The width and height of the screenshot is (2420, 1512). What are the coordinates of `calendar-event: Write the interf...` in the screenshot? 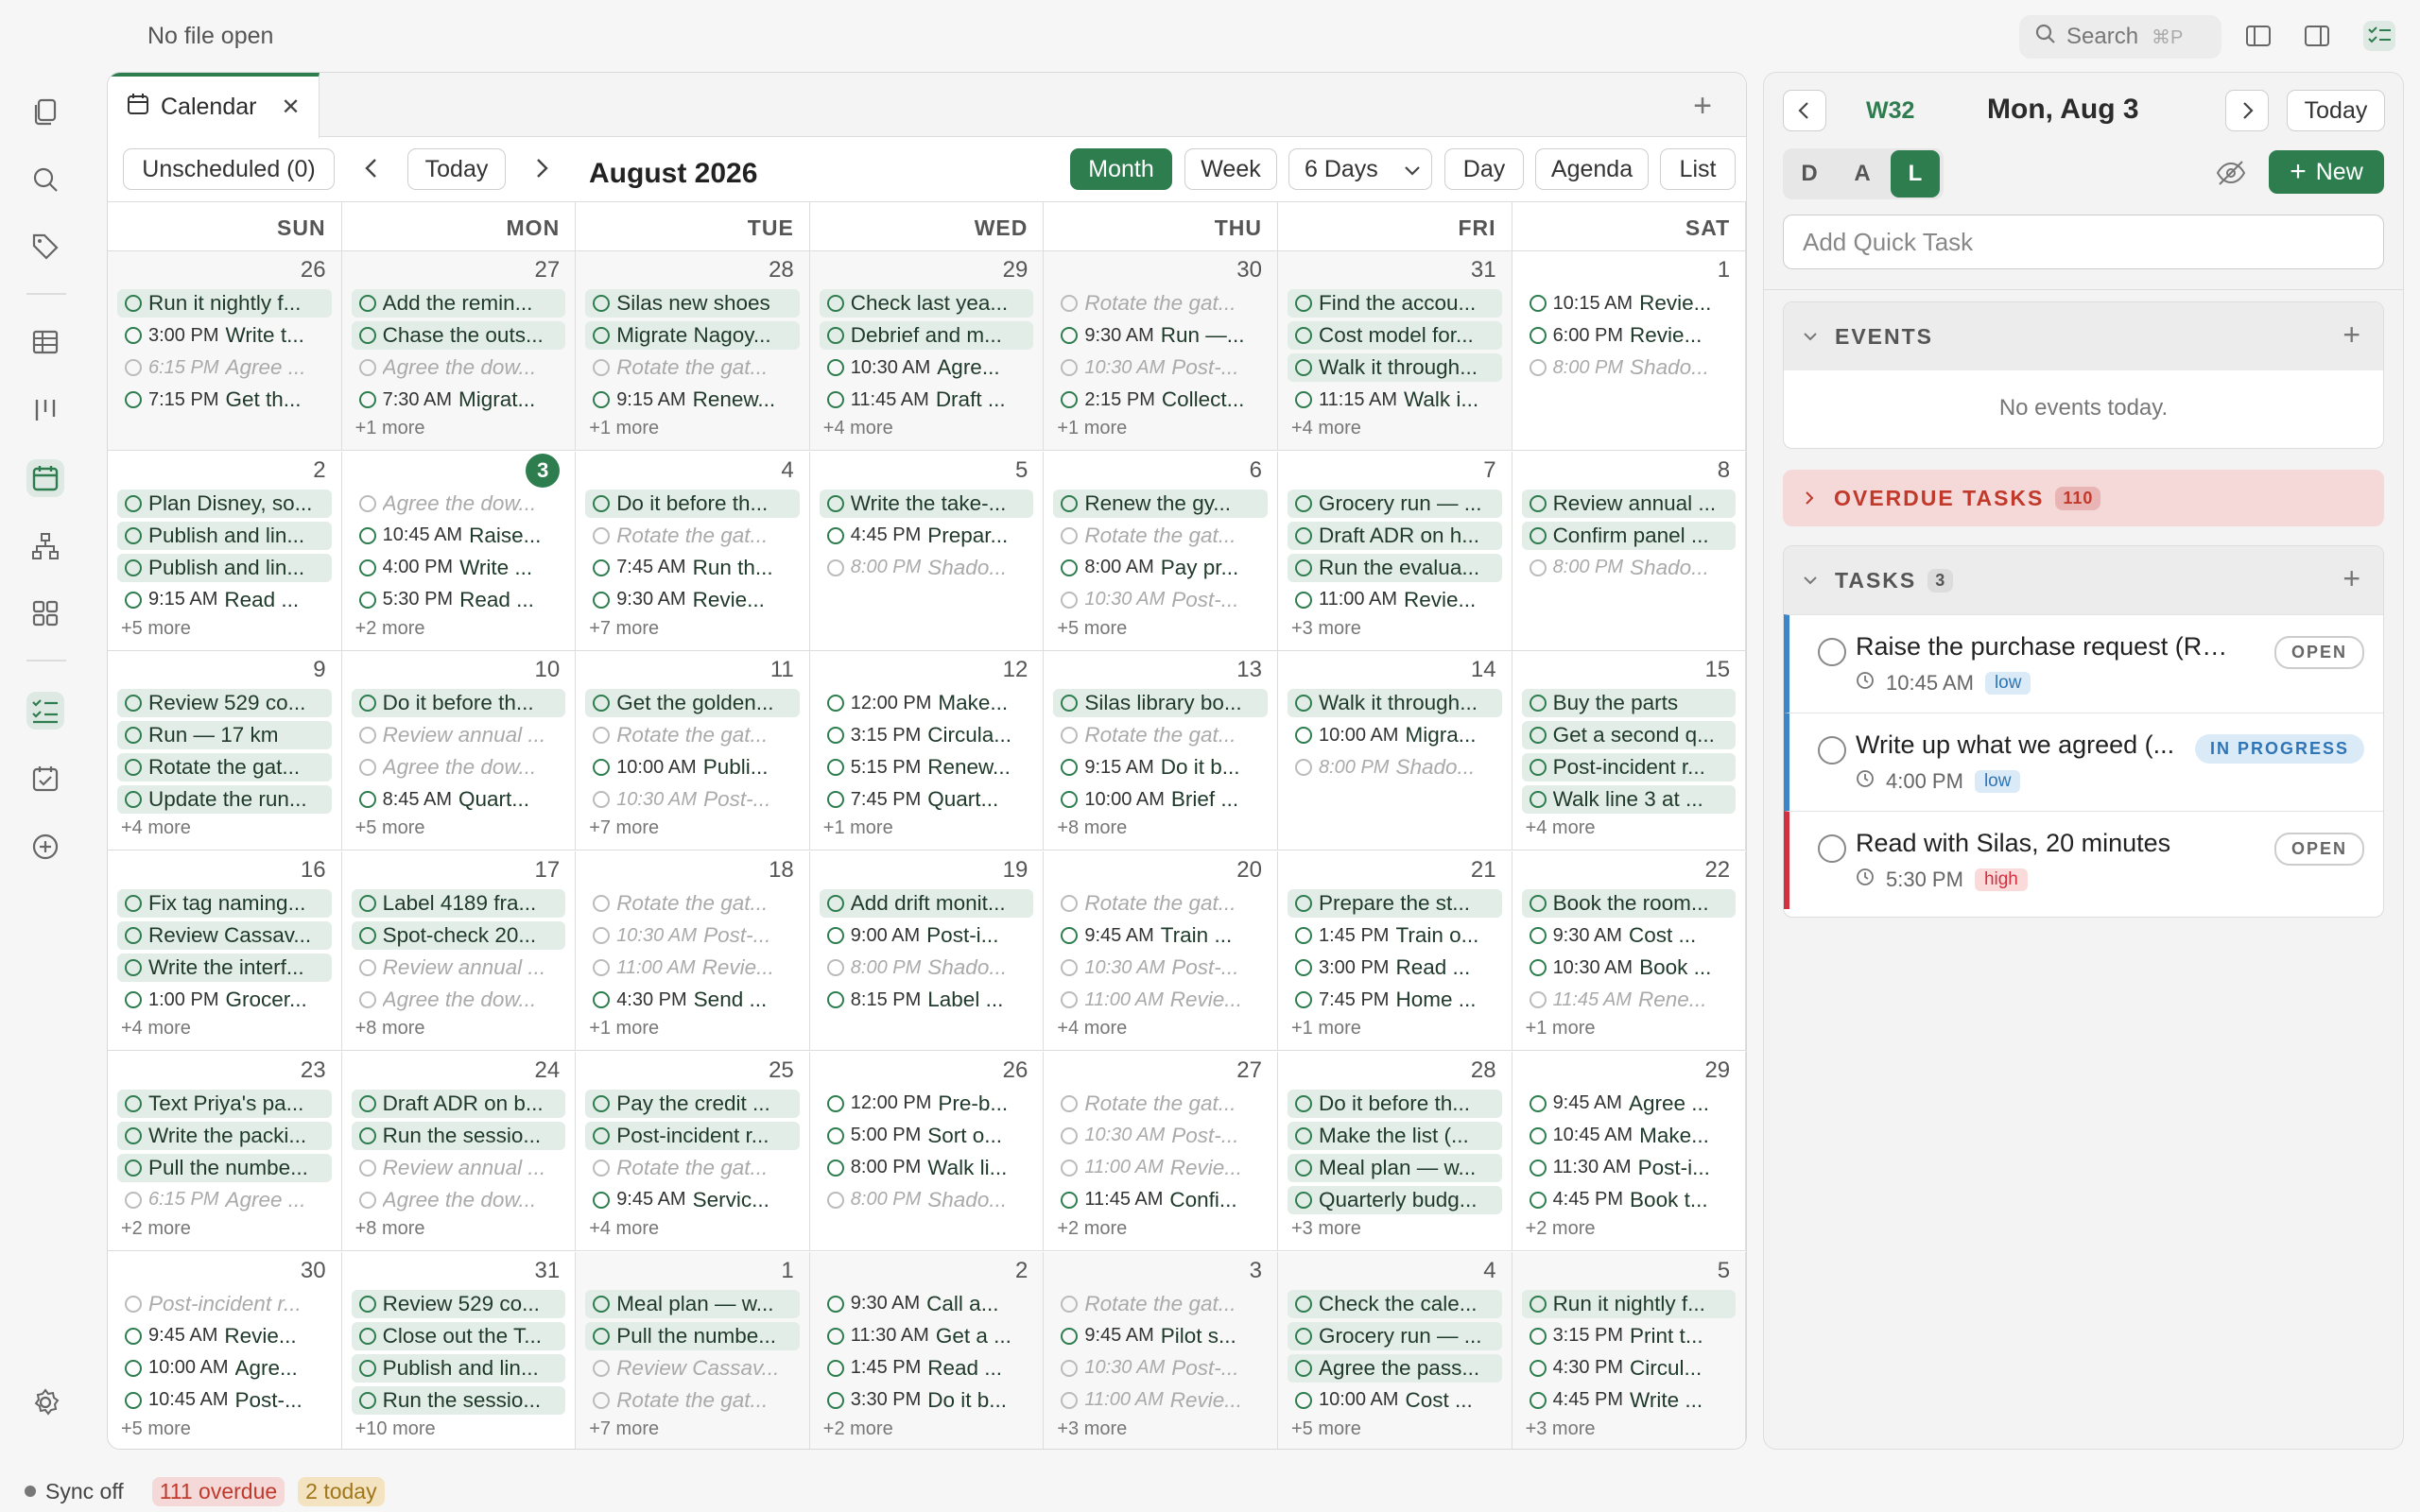 It's located at (225, 968).